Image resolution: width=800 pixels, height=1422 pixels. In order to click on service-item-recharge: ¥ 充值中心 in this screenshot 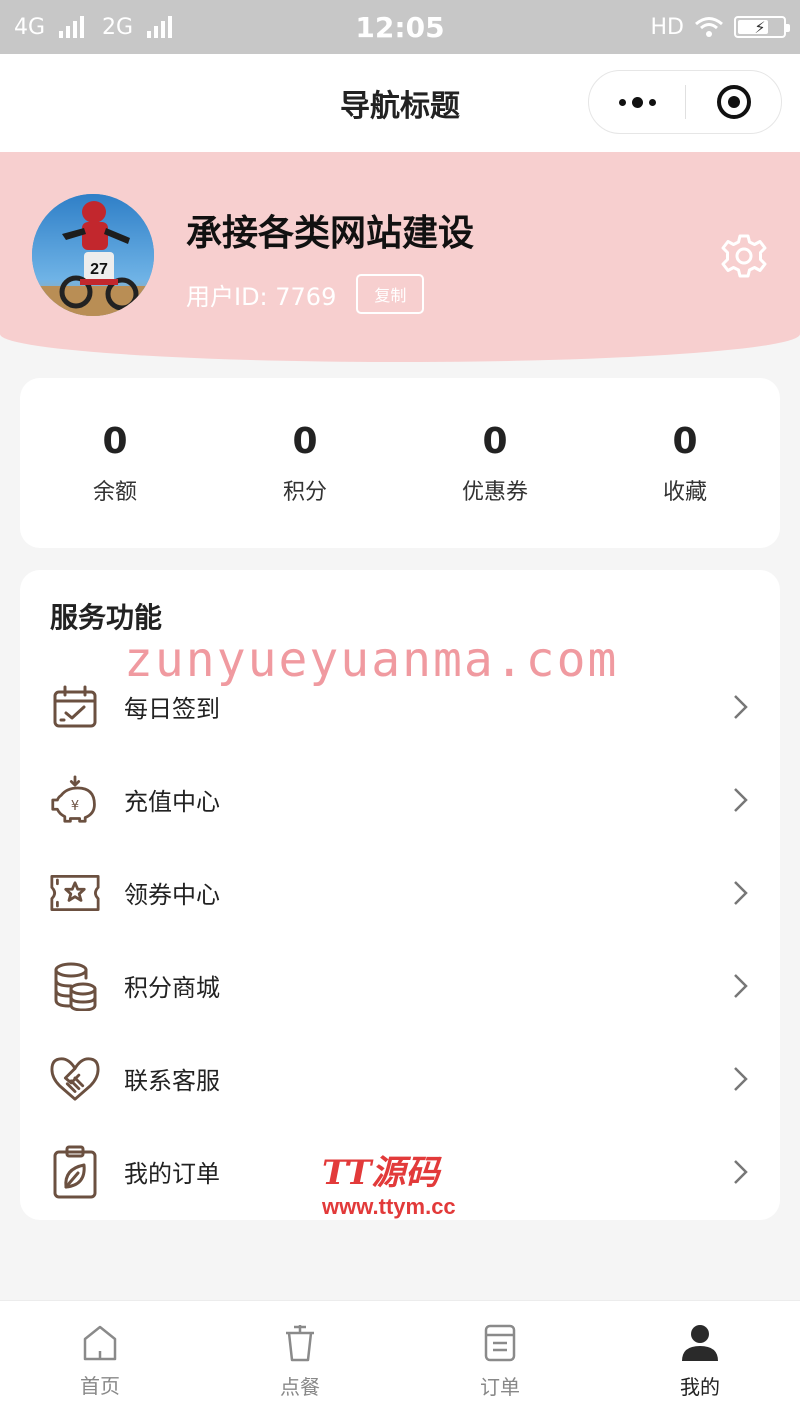, I will do `click(400, 799)`.